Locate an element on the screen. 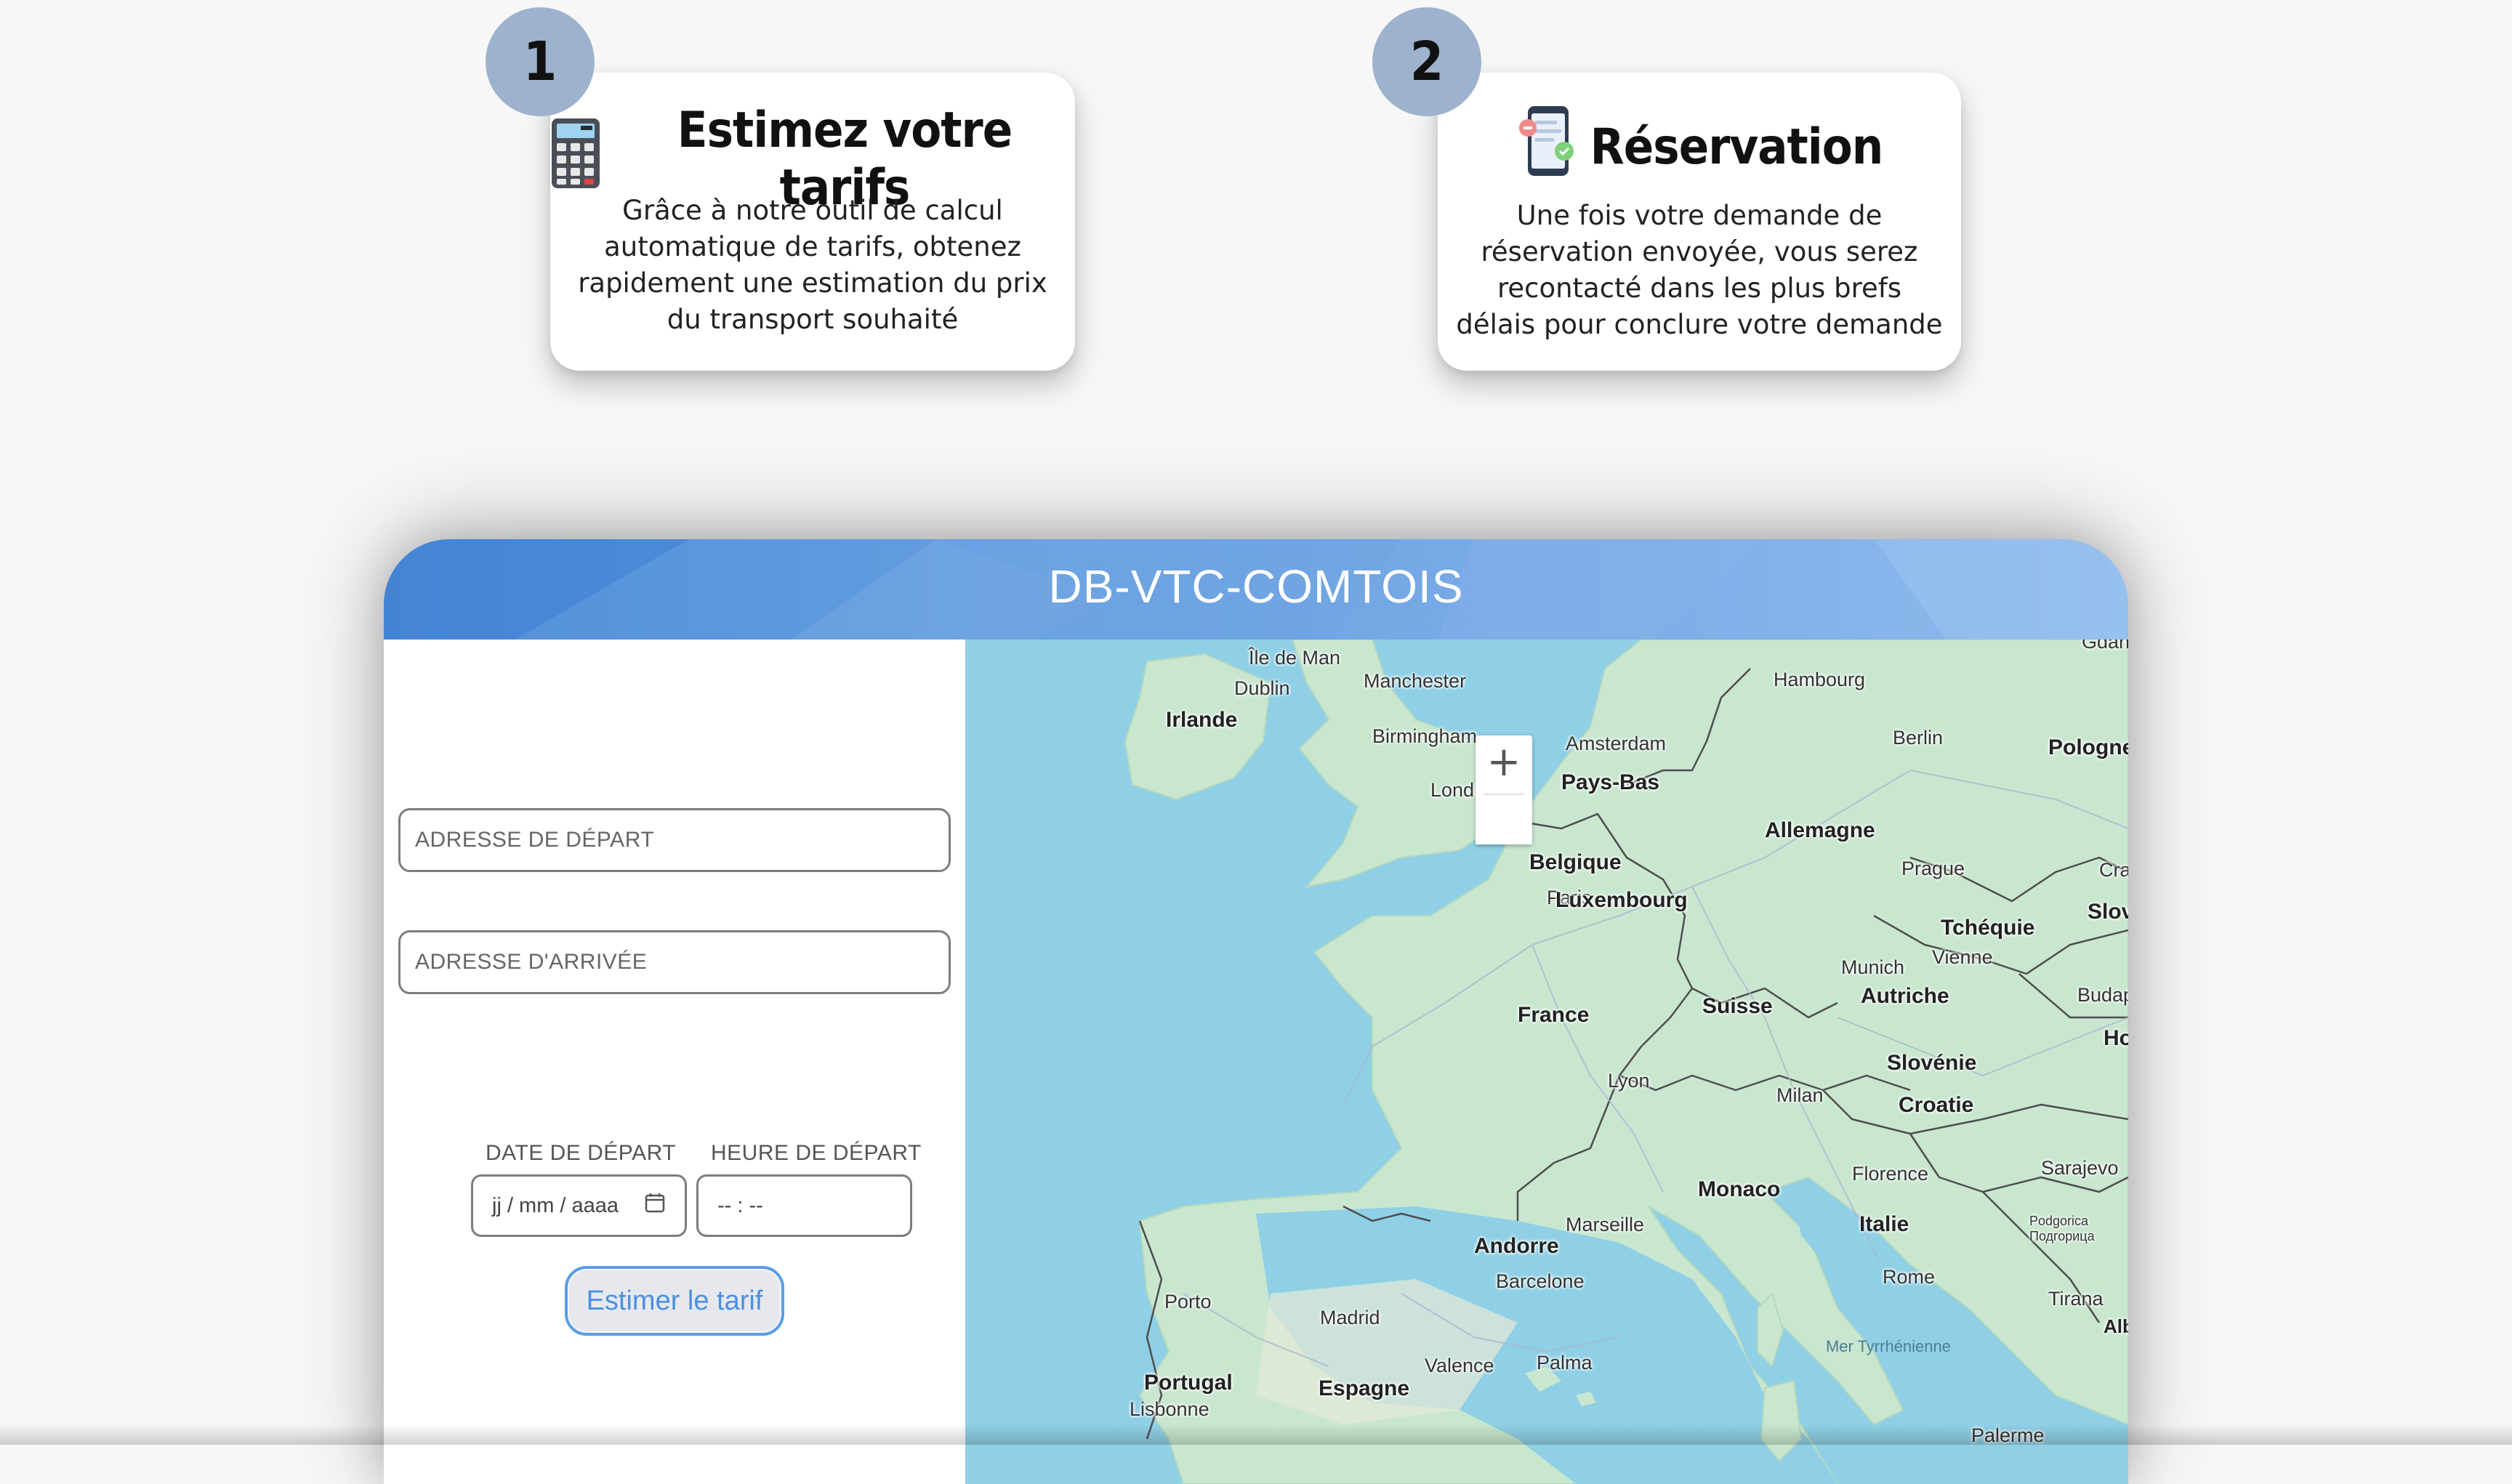  widget-header: DB-VTC-COMTOIS is located at coordinates (1256, 589).